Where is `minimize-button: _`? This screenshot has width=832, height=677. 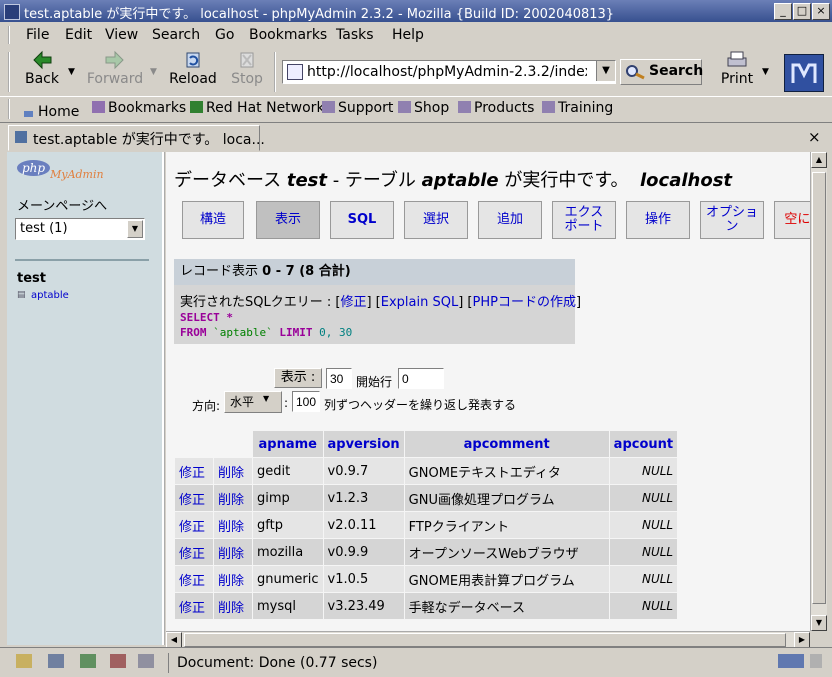 minimize-button: _ is located at coordinates (783, 11).